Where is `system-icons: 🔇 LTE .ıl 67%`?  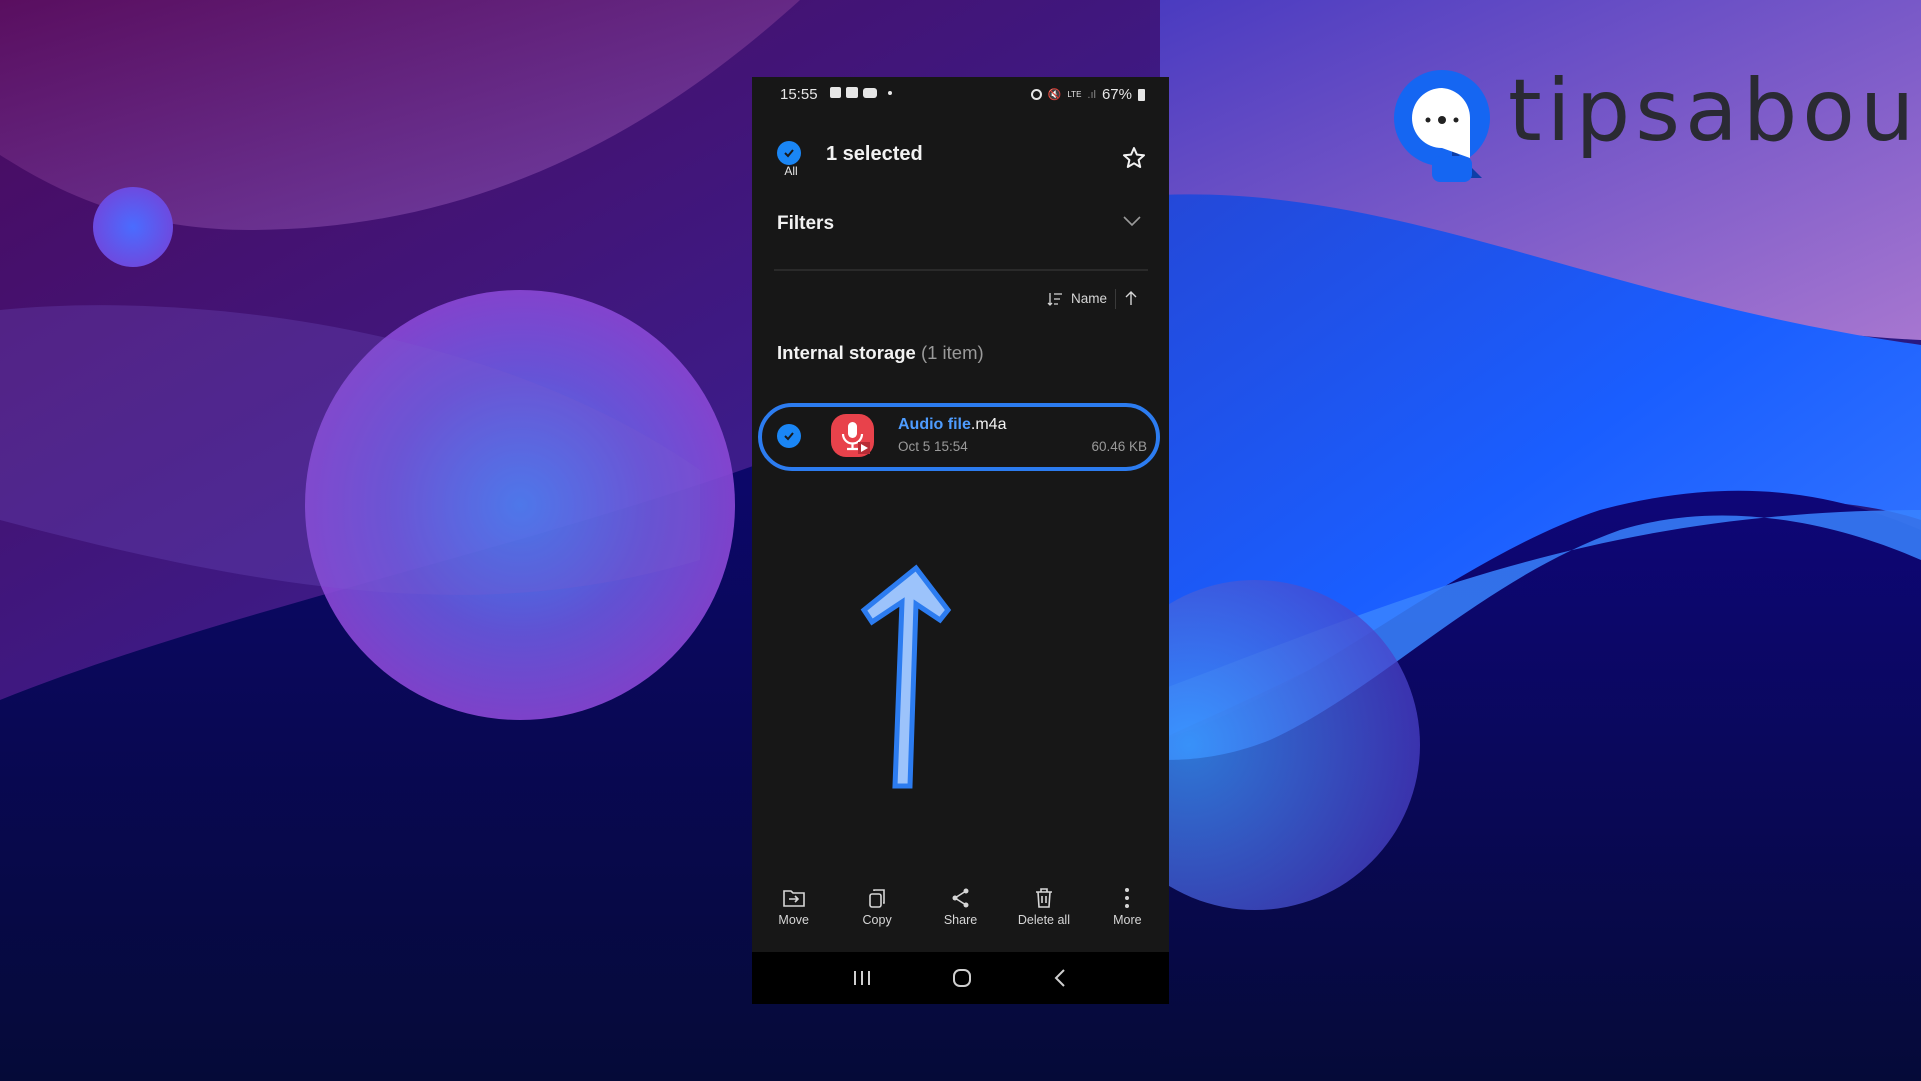
system-icons: 🔇 LTE .ıl 67% is located at coordinates (1087, 94).